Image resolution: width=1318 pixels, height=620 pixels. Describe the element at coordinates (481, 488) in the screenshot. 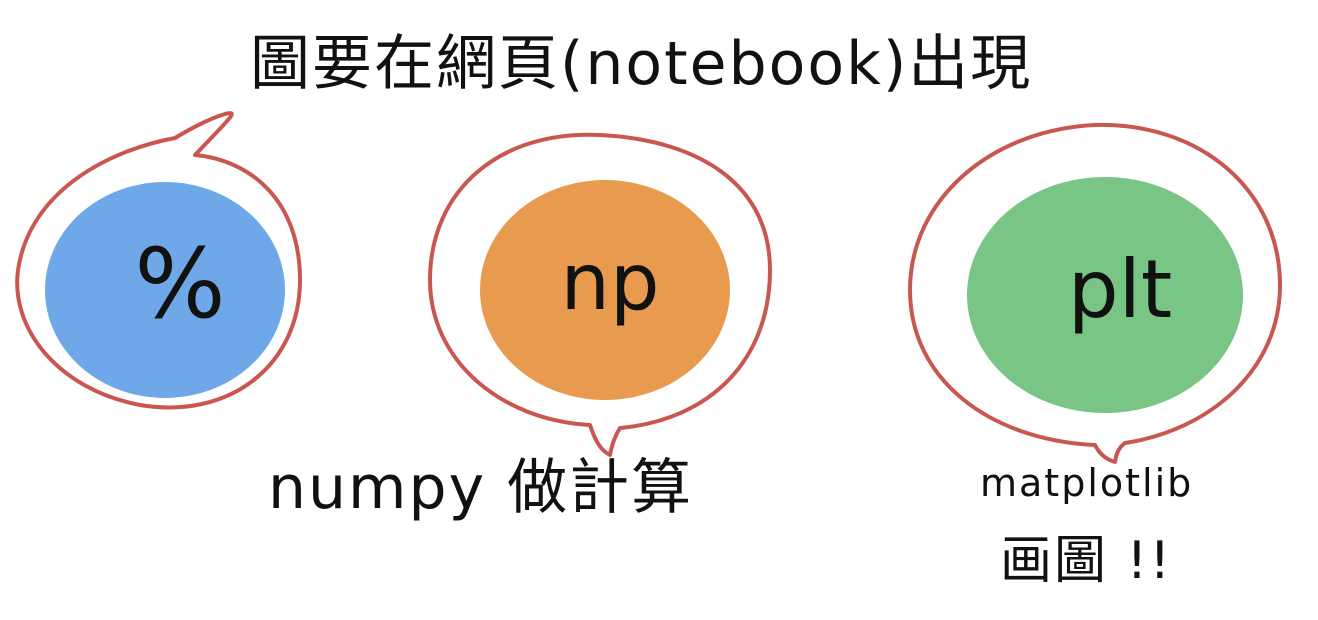

I see `numpy-caption: numpy 做計算` at that location.